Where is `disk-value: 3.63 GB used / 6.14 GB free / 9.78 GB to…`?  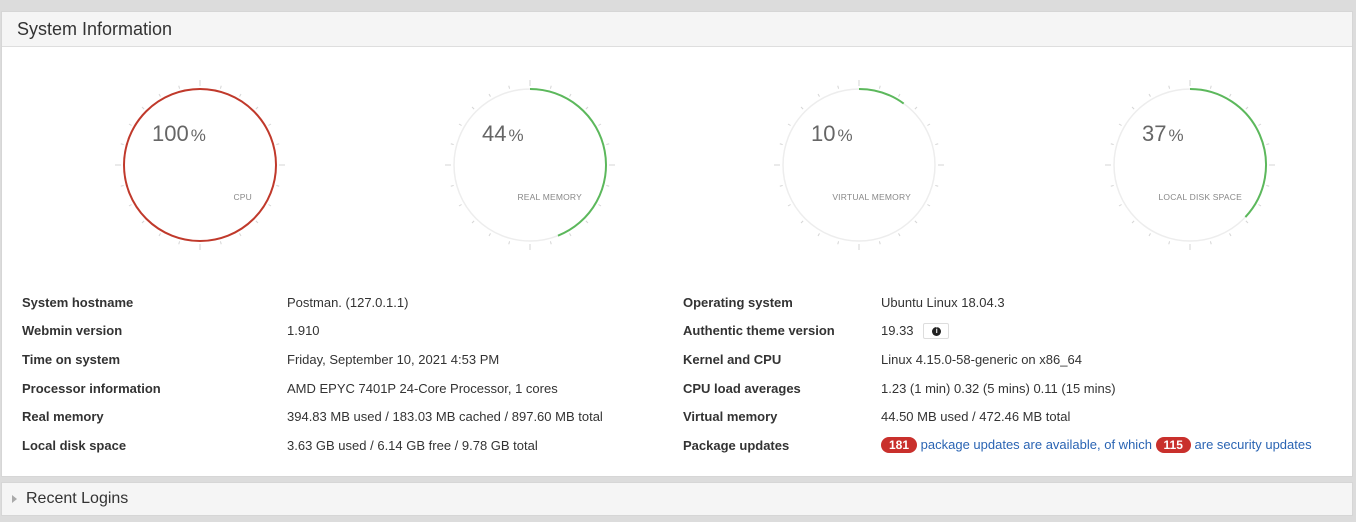 disk-value: 3.63 GB used / 6.14 GB free / 9.78 GB to… is located at coordinates (412, 445).